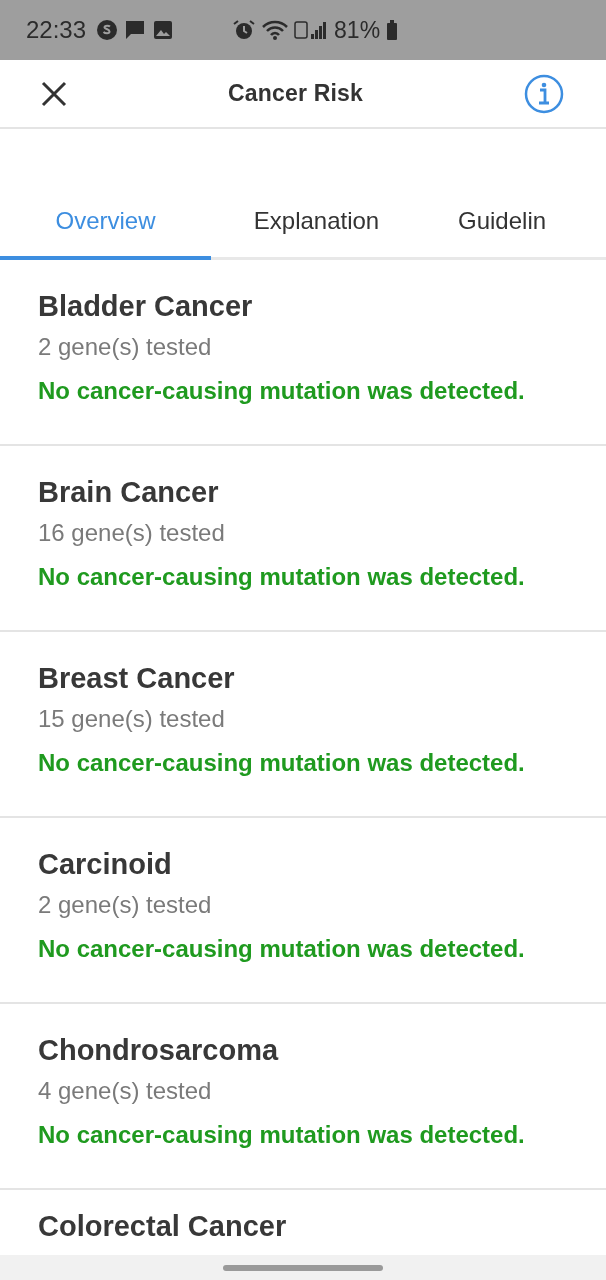  Describe the element at coordinates (275, 30) in the screenshot. I see `wifi-icon` at that location.